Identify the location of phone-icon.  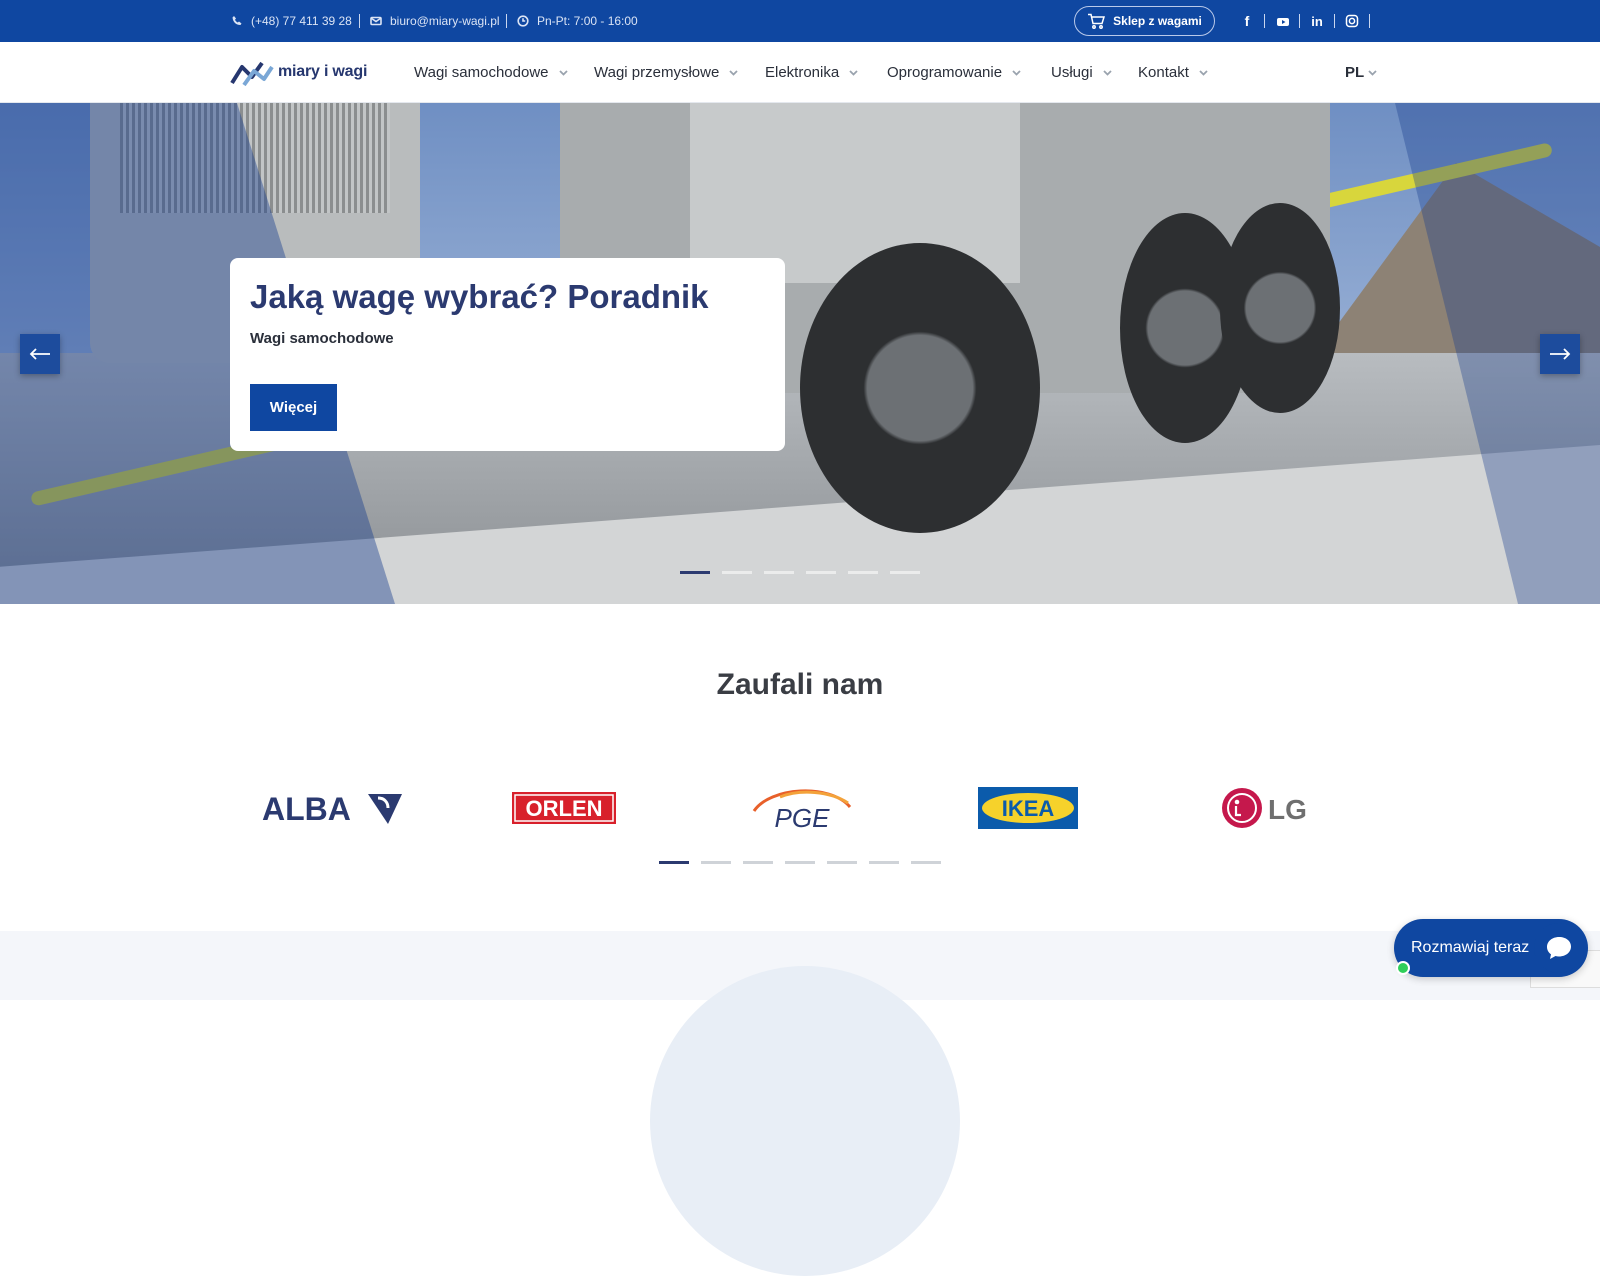
(237, 20).